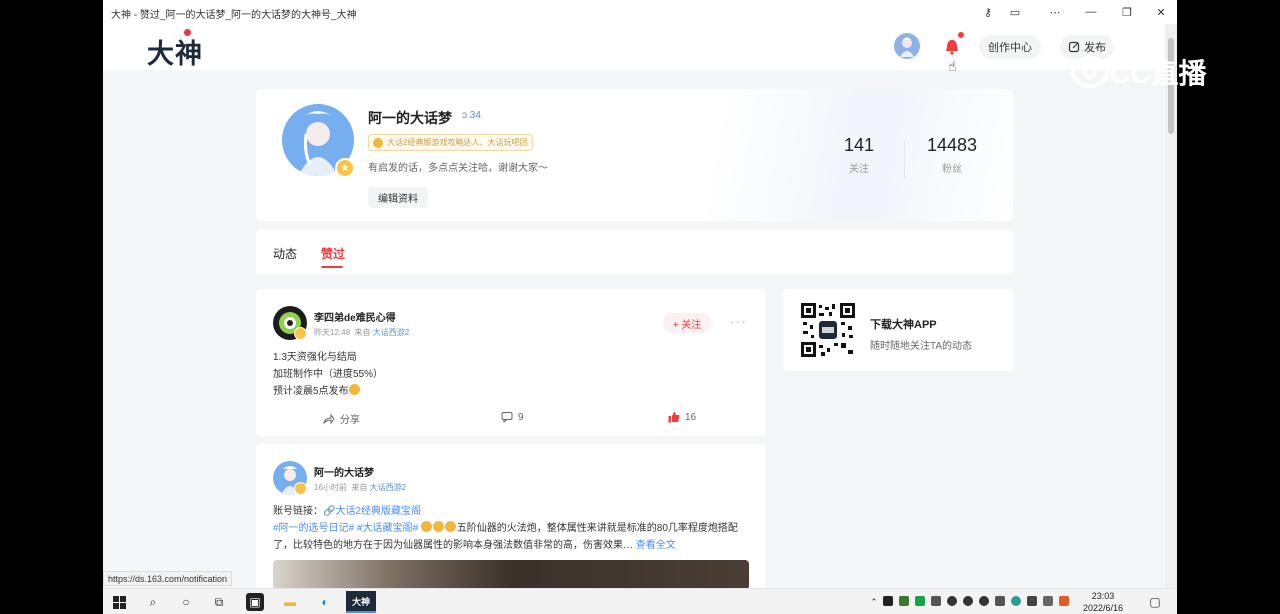  I want to click on read-more-link: 查看全文, so click(656, 545).